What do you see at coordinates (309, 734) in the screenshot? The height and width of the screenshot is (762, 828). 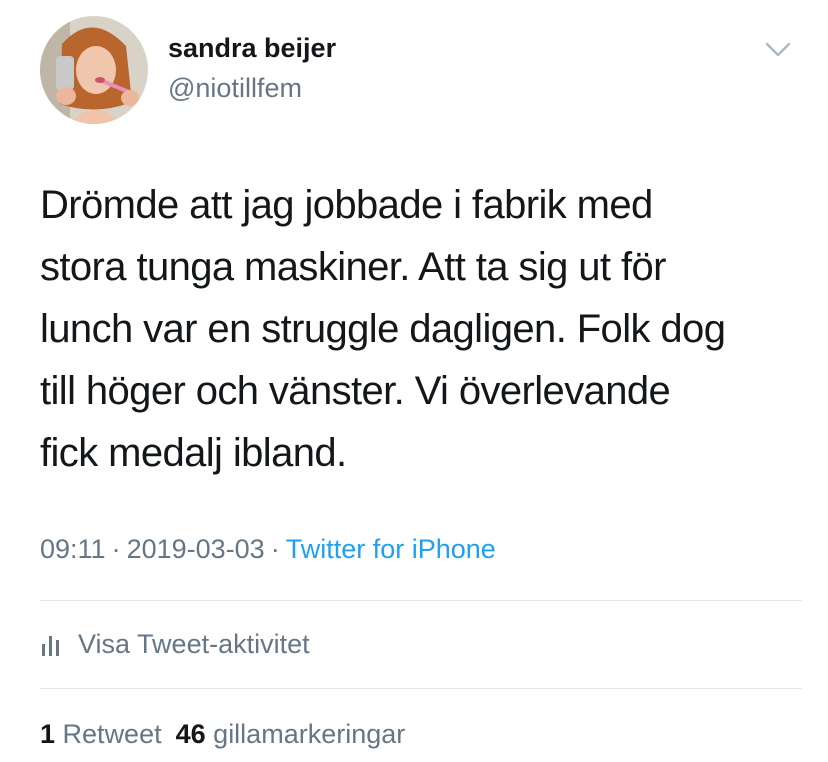 I see `likes-label: gillamarkeringar` at bounding box center [309, 734].